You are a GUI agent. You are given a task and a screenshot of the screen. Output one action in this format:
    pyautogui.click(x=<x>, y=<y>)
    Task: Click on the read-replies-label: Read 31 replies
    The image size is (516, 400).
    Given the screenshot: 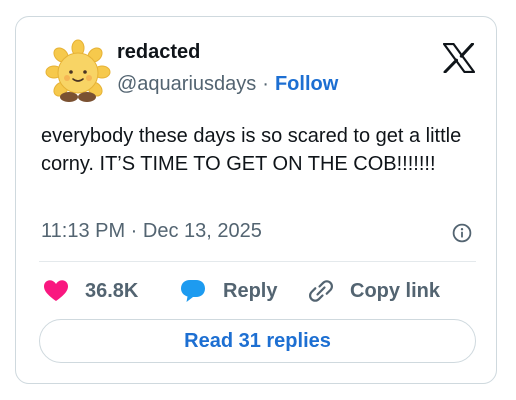 What is the action you would take?
    pyautogui.click(x=257, y=340)
    